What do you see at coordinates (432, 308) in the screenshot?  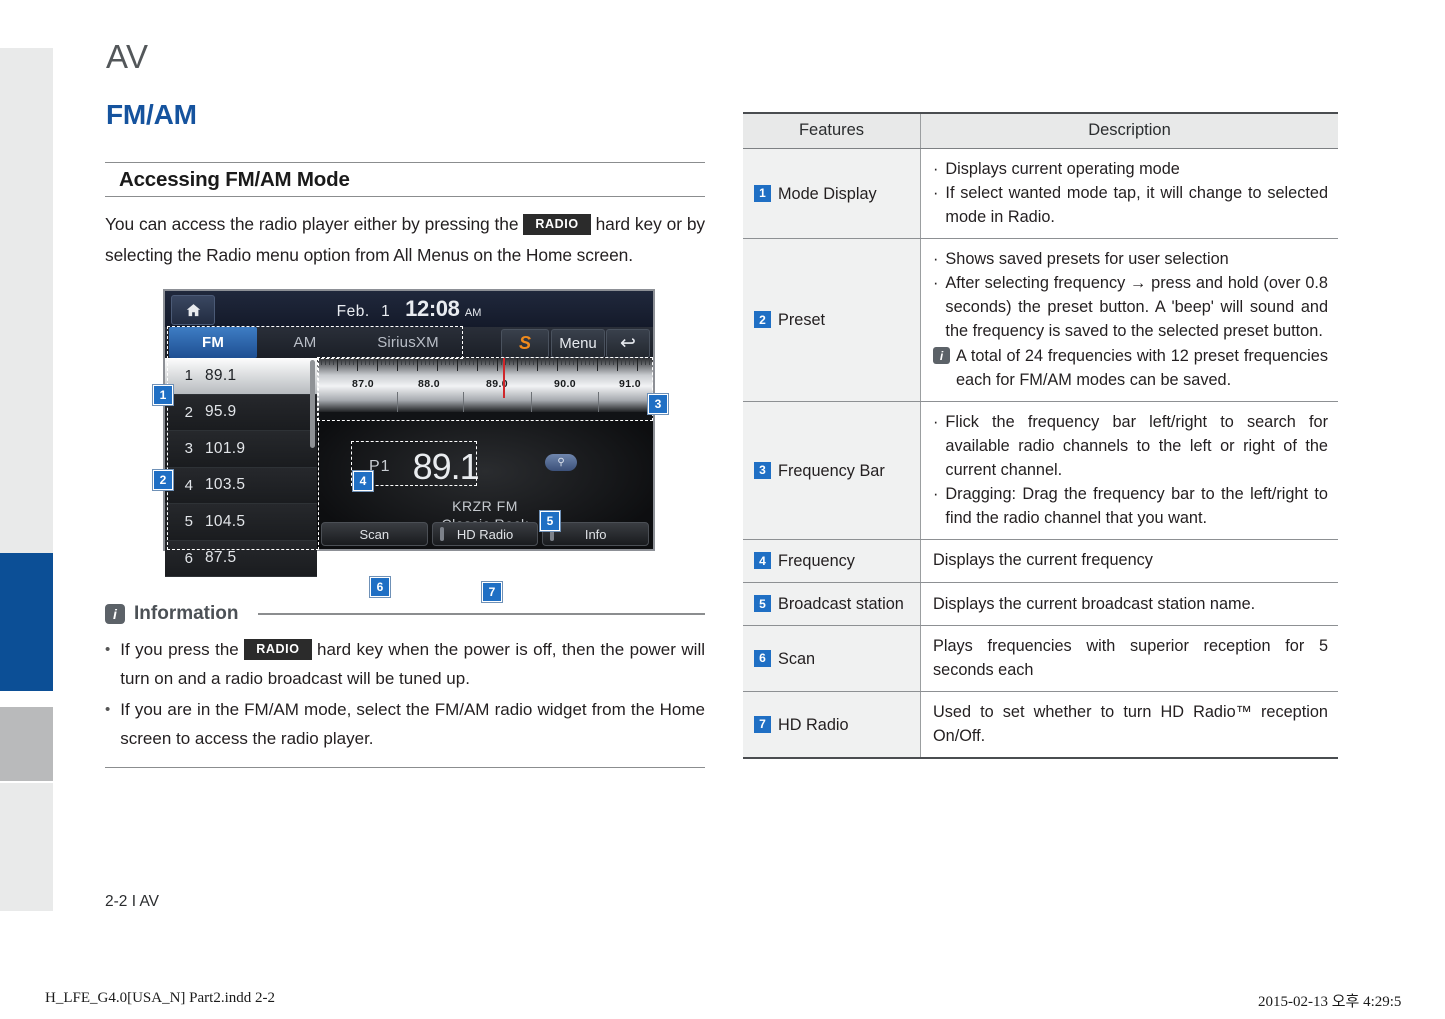 I see `status-time: 12:08` at bounding box center [432, 308].